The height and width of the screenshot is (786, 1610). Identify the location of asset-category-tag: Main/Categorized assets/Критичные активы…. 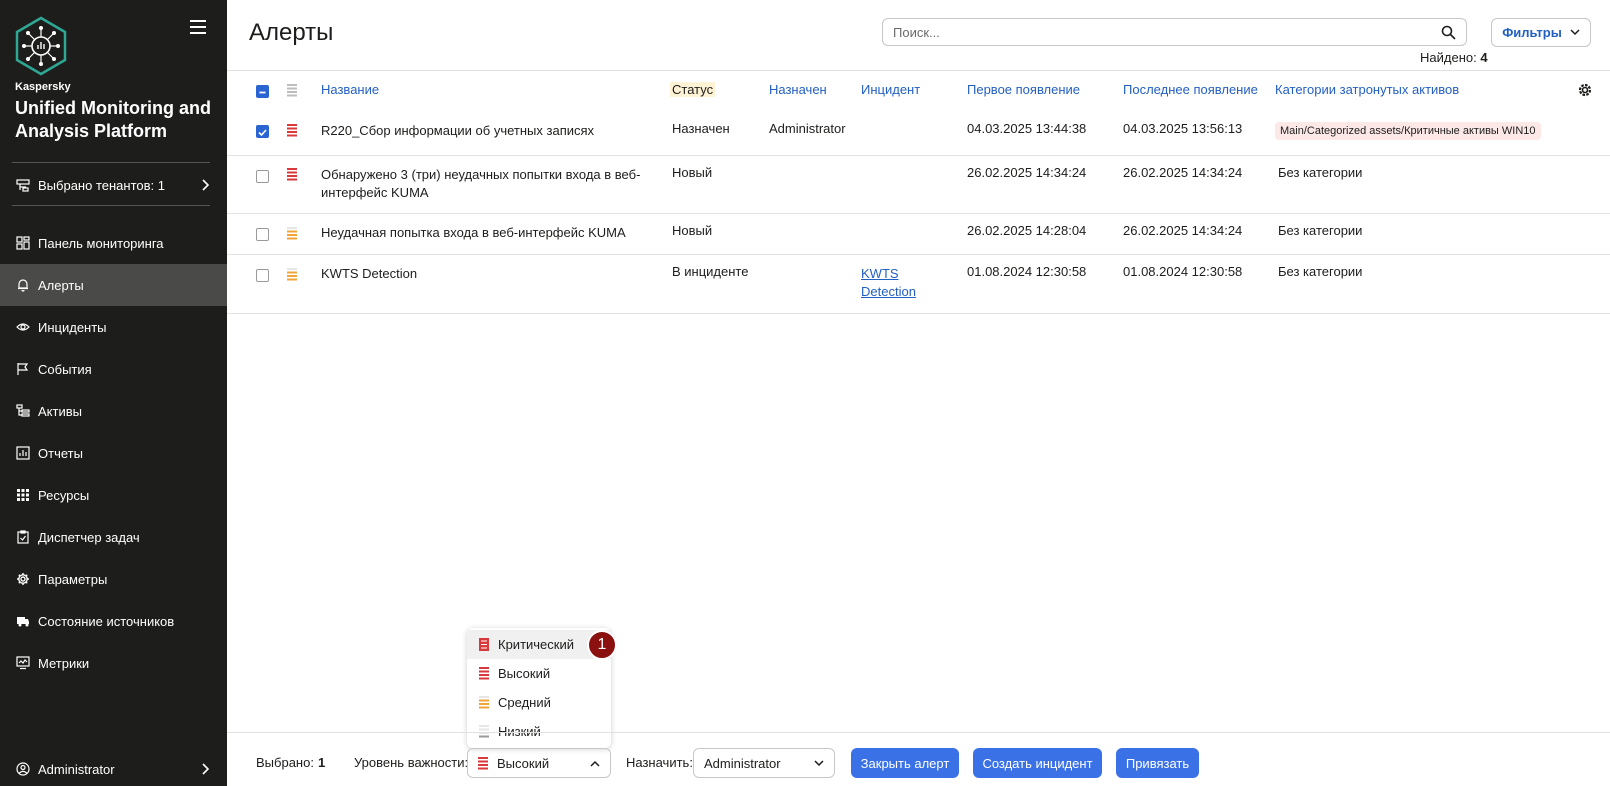
(1408, 131).